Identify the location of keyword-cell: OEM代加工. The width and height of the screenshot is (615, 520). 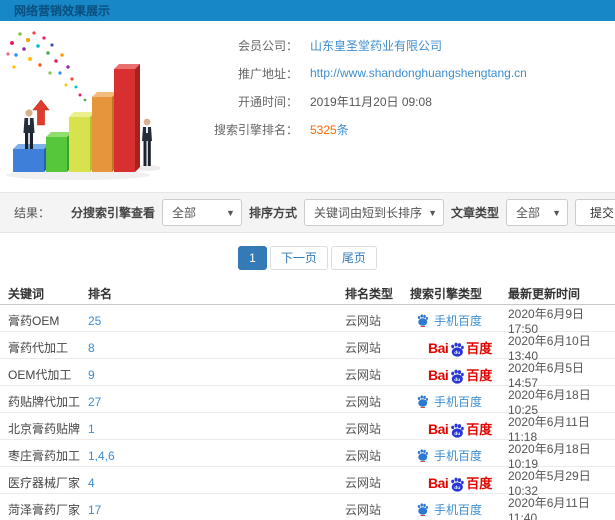
(40, 375).